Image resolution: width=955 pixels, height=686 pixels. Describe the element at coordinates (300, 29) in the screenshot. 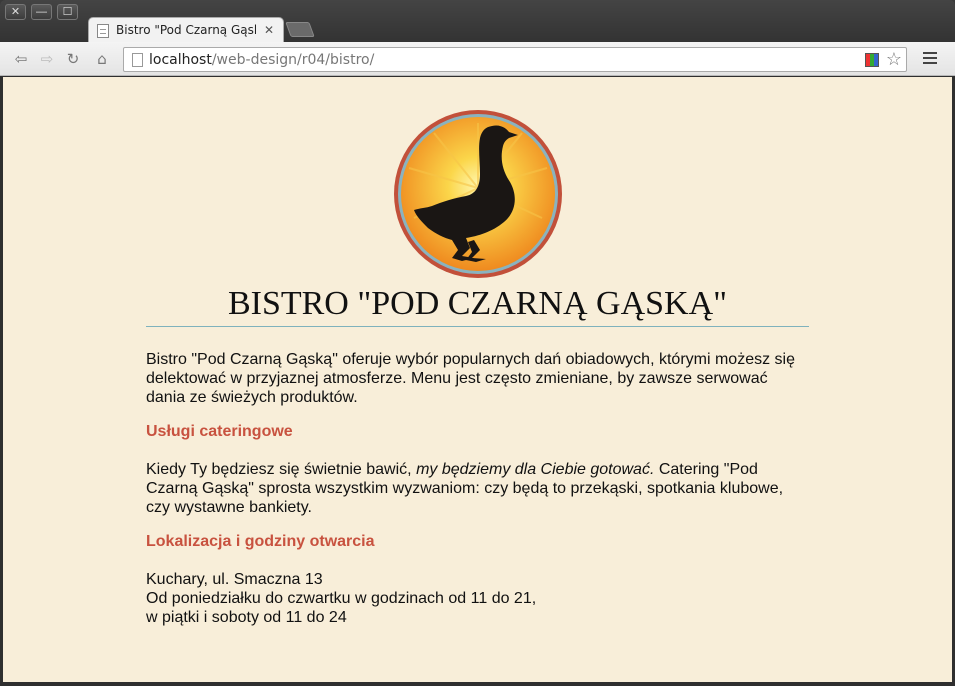

I see `new-tab-button` at that location.